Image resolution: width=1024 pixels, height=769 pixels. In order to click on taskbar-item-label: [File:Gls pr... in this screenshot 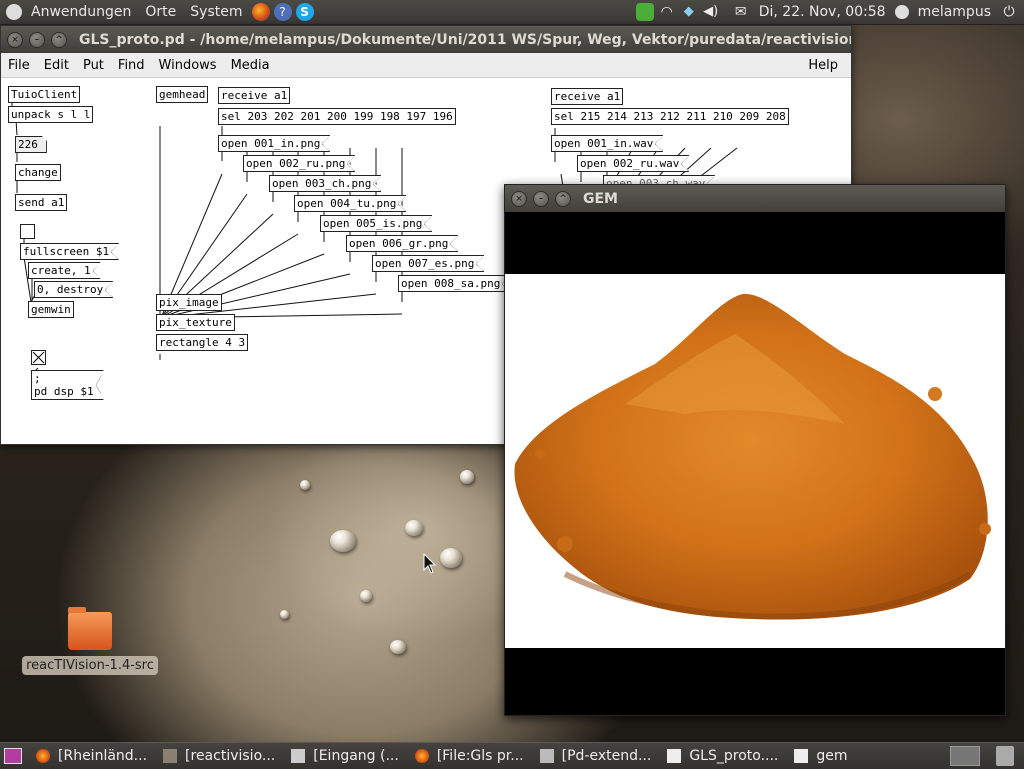, I will do `click(480, 756)`.